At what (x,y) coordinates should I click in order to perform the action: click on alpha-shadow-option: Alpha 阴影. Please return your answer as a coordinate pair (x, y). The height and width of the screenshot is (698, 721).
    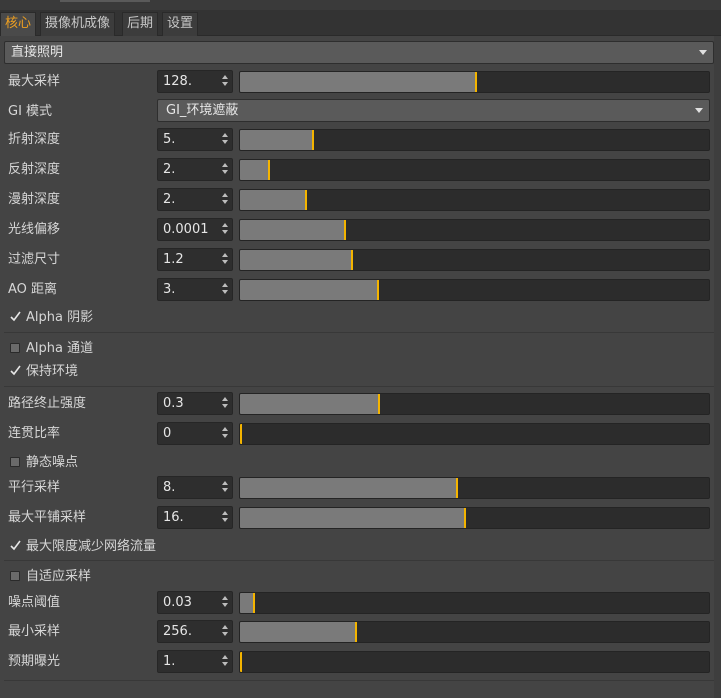
    Looking at the image, I should click on (360, 318).